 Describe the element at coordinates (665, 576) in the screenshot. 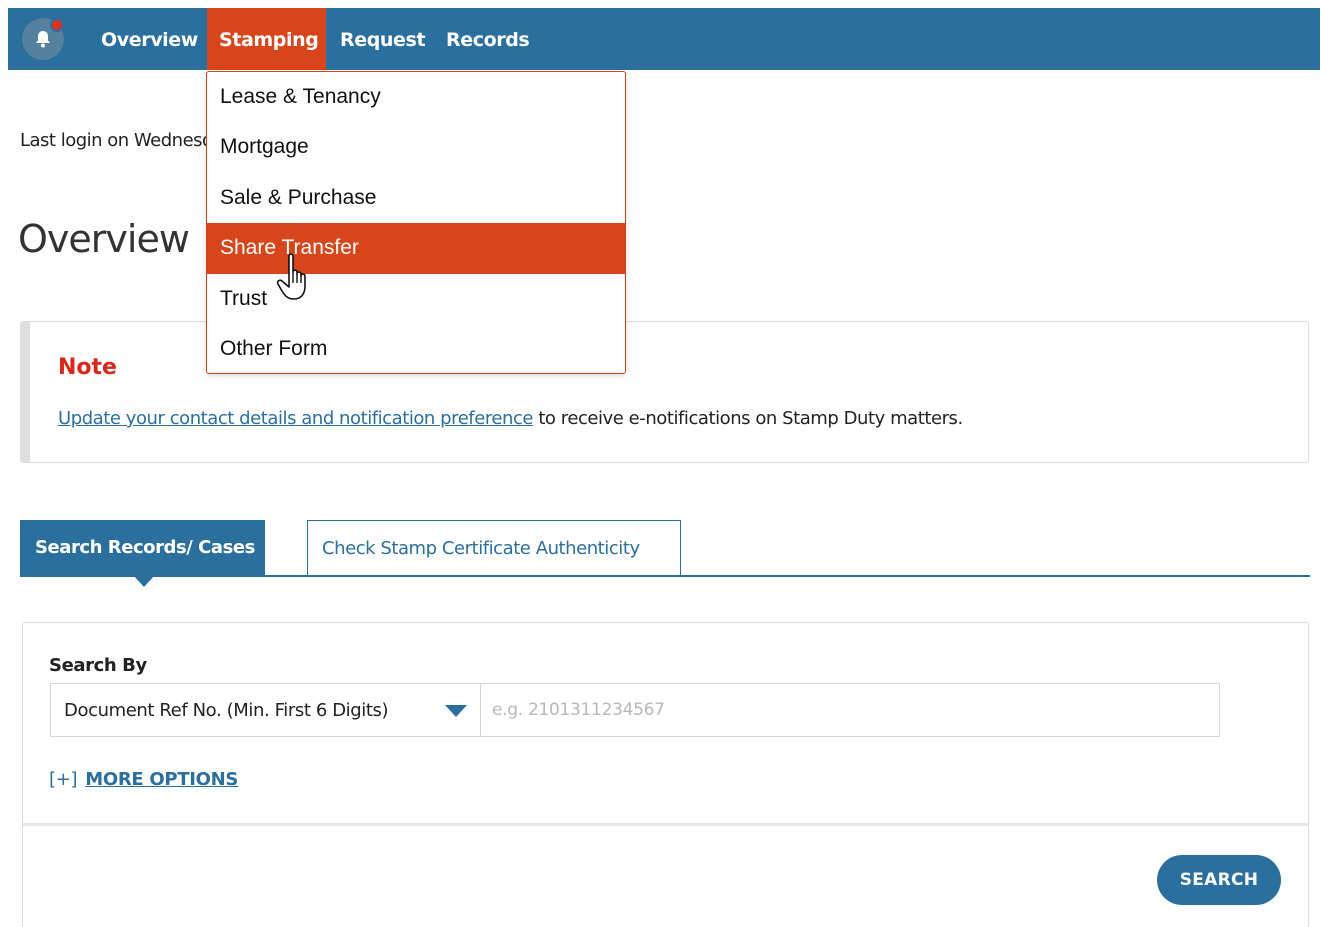

I see `tabs-underline` at that location.